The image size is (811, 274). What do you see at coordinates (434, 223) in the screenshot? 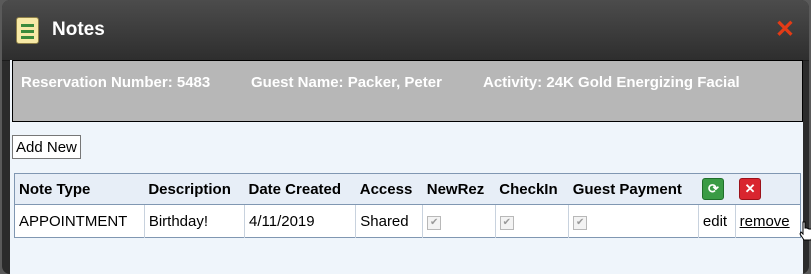
I see `newrez-checkbox: ✔` at bounding box center [434, 223].